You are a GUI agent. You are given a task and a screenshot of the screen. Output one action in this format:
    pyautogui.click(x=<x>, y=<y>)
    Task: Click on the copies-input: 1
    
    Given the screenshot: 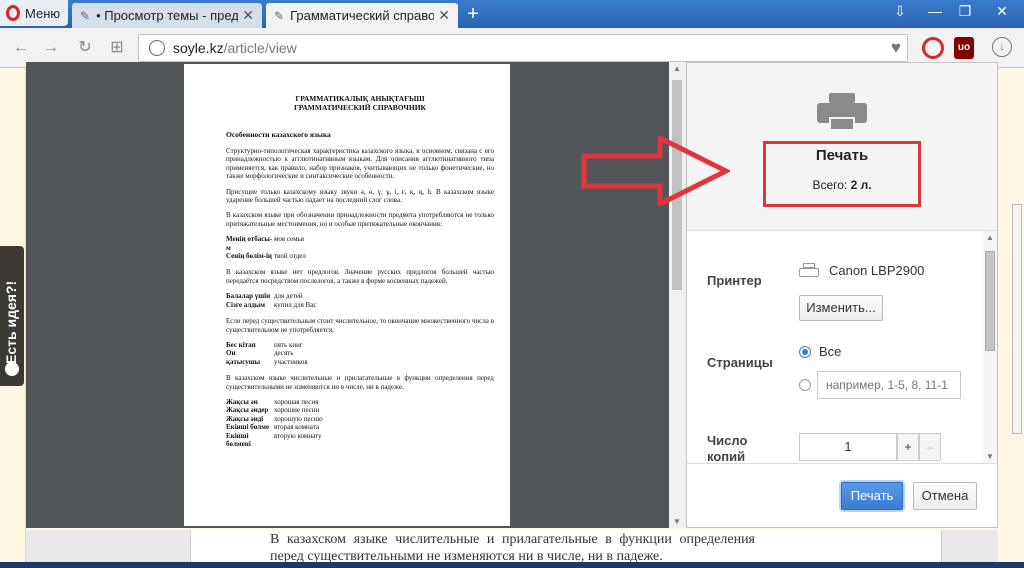 What is the action you would take?
    pyautogui.click(x=848, y=447)
    